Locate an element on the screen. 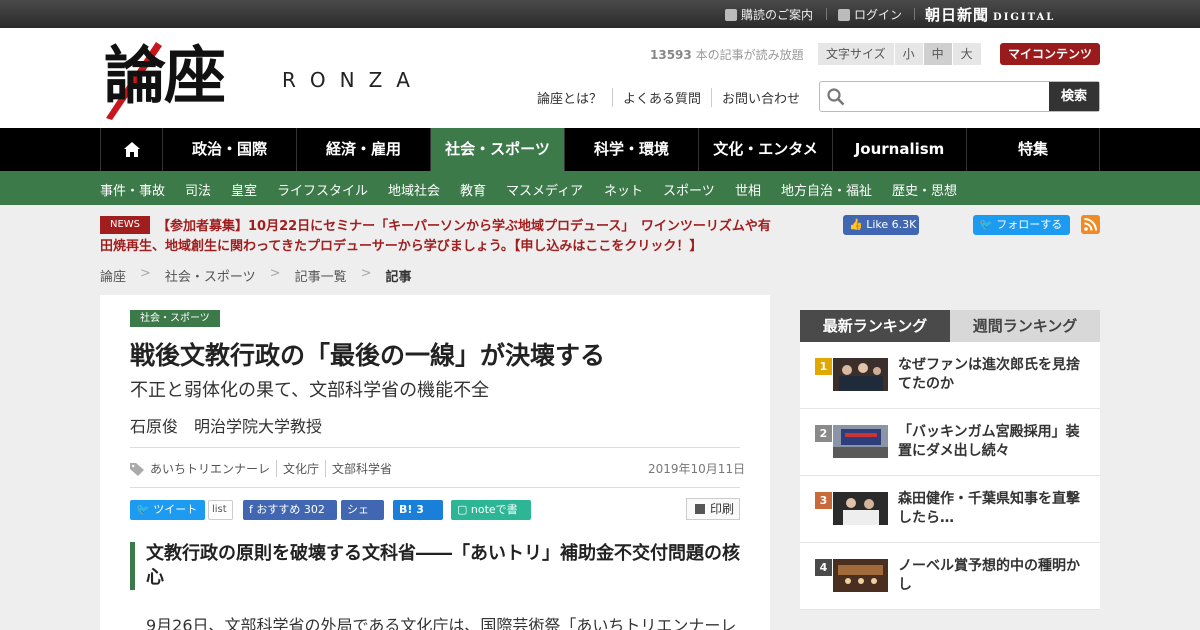 The width and height of the screenshot is (1200, 630). read-count: 13593 本の記事が読み放題 is located at coordinates (727, 55).